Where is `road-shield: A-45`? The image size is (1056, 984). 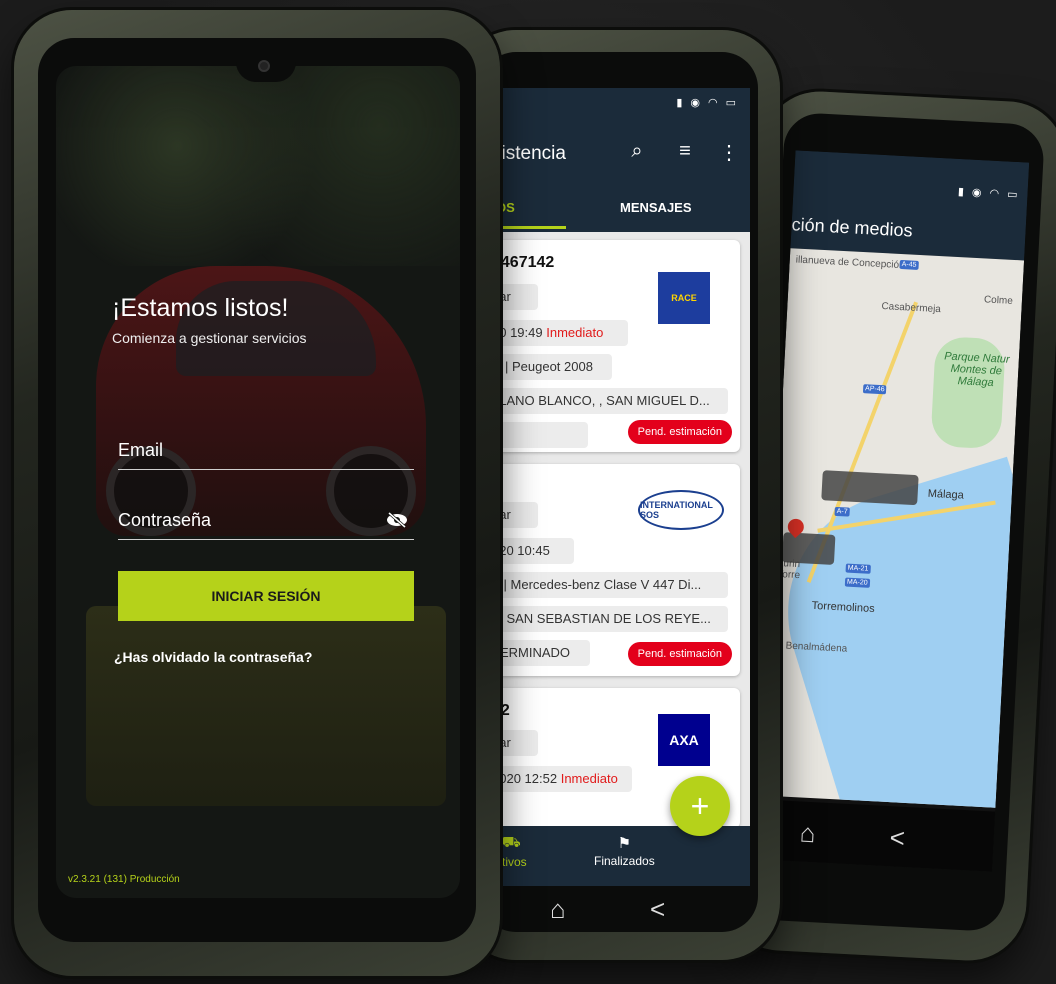
road-shield: A-45 is located at coordinates (909, 264).